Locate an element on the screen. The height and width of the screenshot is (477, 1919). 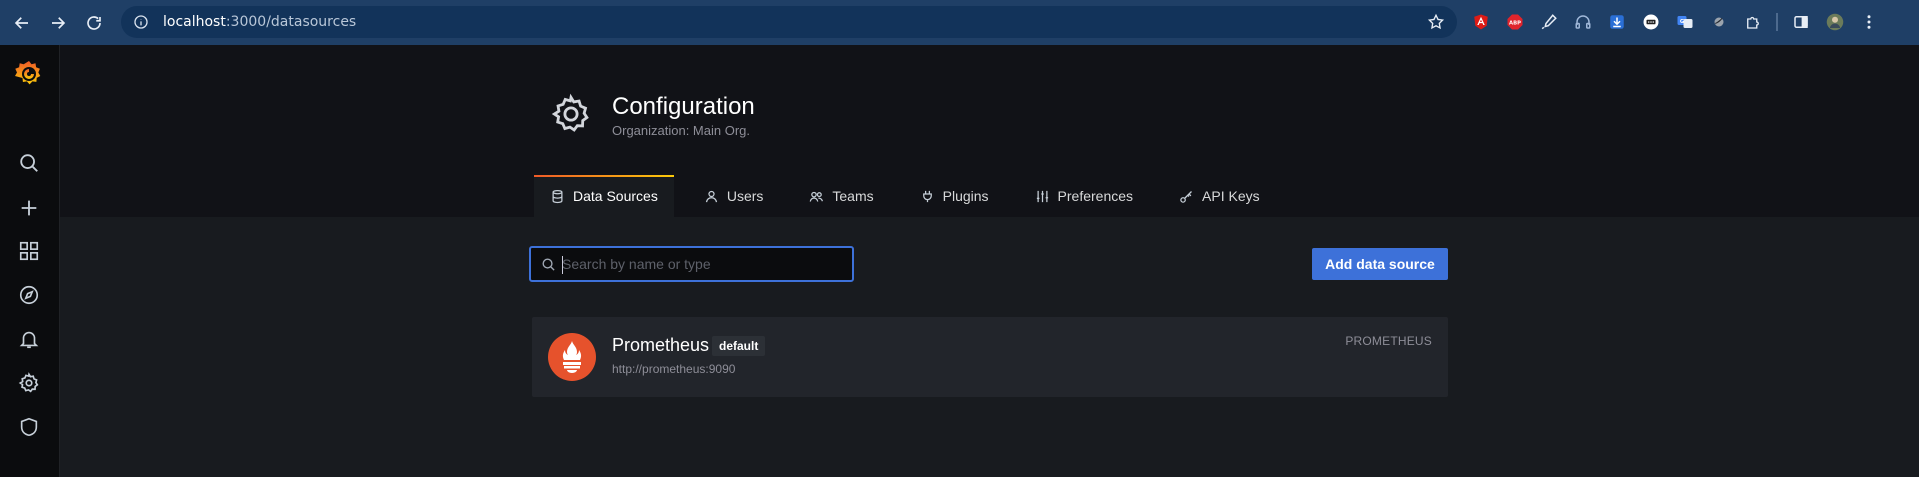
back-button is located at coordinates (22, 23).